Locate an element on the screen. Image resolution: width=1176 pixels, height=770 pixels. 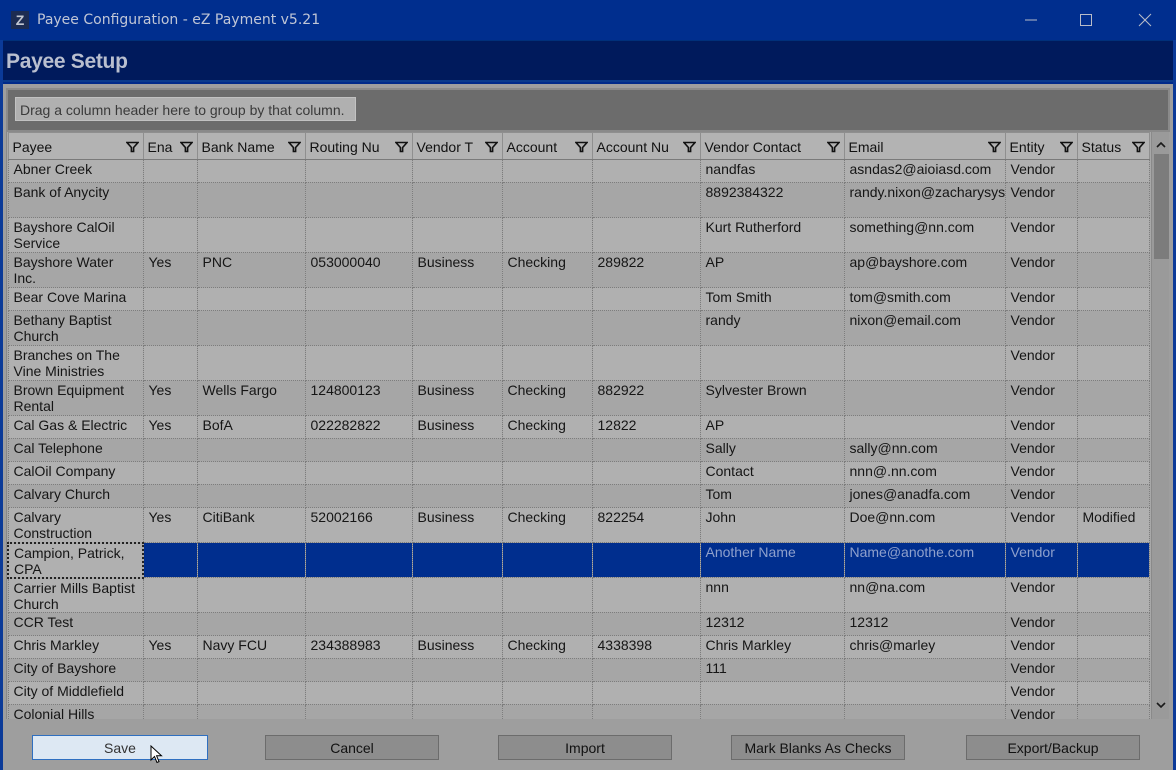
table-row: Calvary Church Tom jones@anadfa.com Vendor is located at coordinates (578, 496).